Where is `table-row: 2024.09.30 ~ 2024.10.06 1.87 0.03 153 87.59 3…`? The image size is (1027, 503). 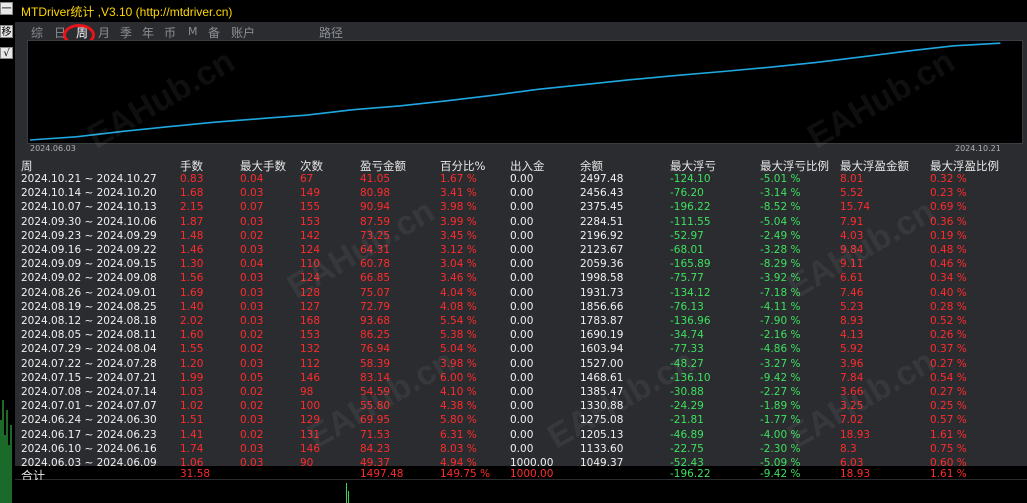 table-row: 2024.09.30 ~ 2024.10.06 1.87 0.03 153 87.59 3… is located at coordinates (521, 222).